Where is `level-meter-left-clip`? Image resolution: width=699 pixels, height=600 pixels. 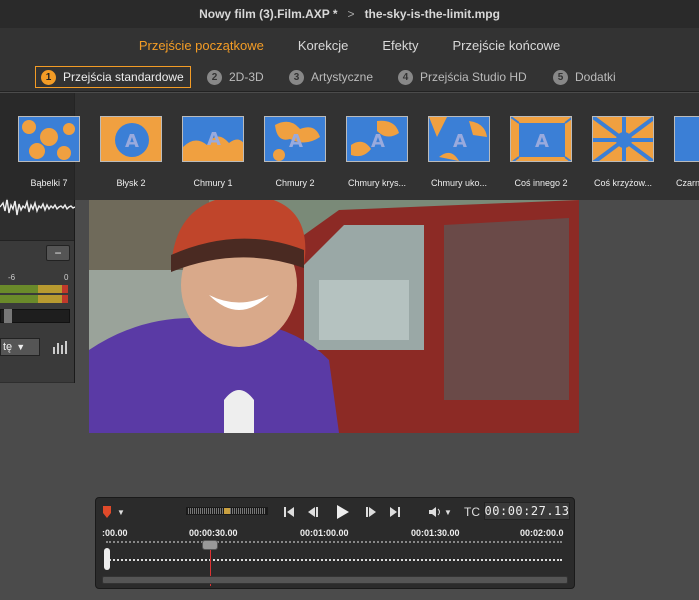
level-meter-left-clip is located at coordinates (65, 289).